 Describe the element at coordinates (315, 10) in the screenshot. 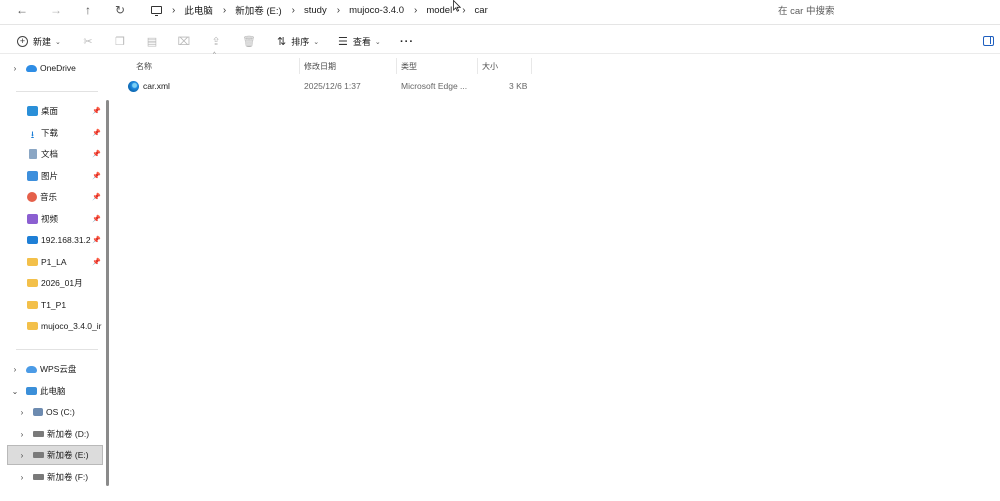

I see `breadcrumb-study: study` at that location.